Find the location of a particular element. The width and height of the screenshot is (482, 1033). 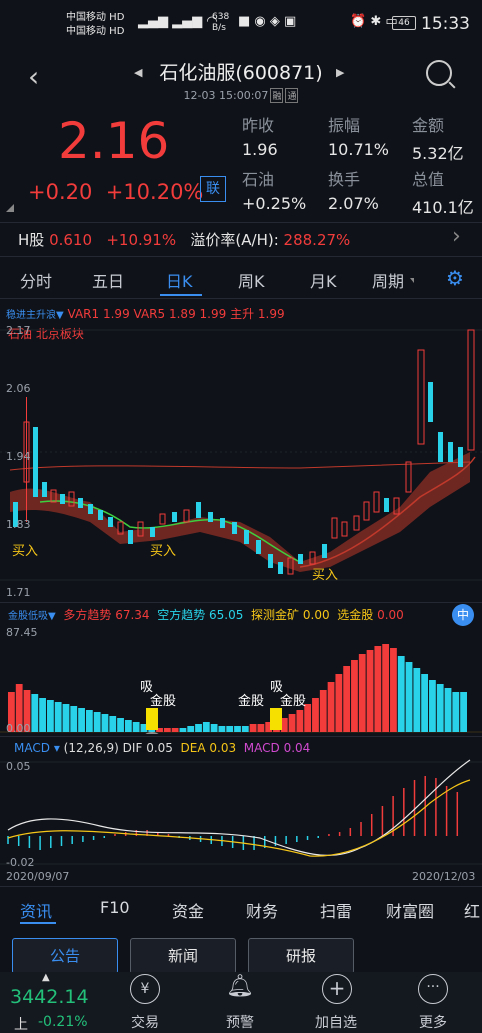

tab-monthly-k: 月K is located at coordinates (323, 280).